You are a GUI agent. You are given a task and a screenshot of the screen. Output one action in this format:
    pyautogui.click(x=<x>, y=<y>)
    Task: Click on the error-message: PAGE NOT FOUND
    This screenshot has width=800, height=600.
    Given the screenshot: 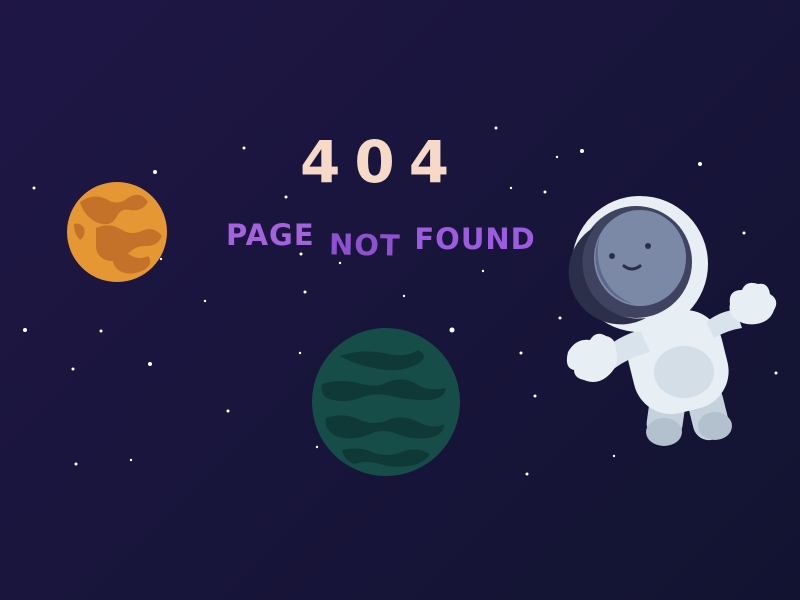 What is the action you would take?
    pyautogui.click(x=381, y=240)
    